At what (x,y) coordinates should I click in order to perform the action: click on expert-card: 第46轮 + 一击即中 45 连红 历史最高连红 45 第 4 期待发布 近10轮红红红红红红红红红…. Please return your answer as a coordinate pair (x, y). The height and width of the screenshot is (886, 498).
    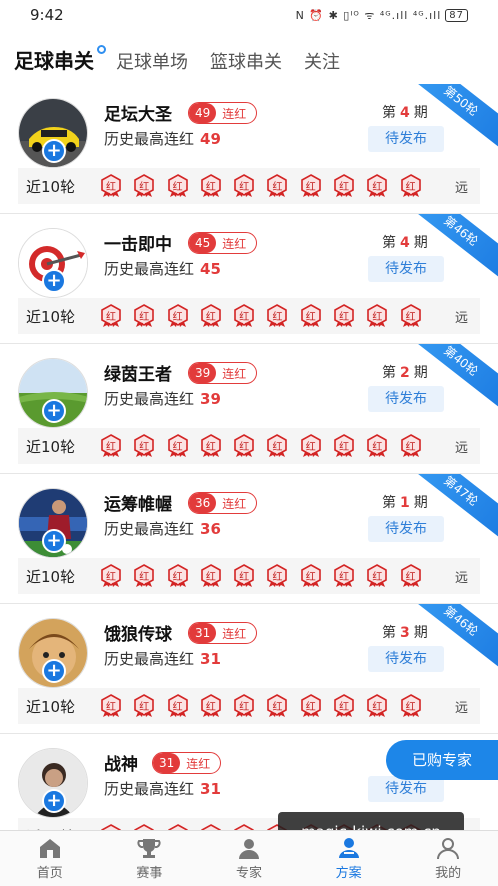
    Looking at the image, I should click on (249, 279).